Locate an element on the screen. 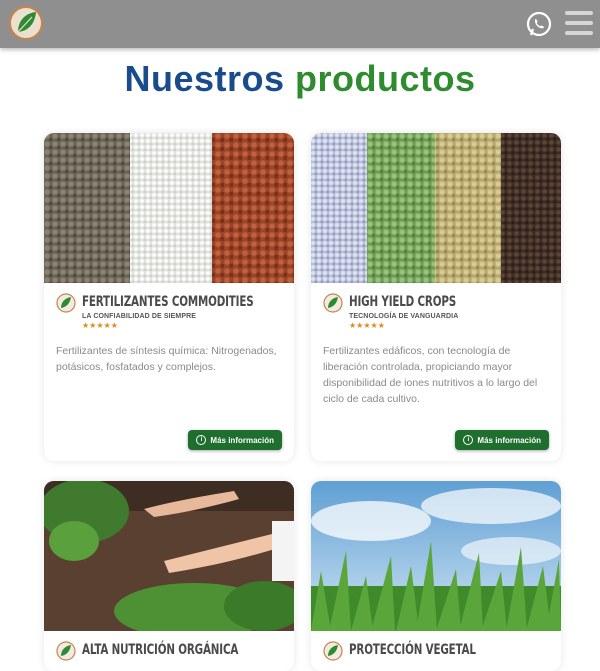  product-name: FERTILIZANTES COMMODITIES is located at coordinates (168, 302).